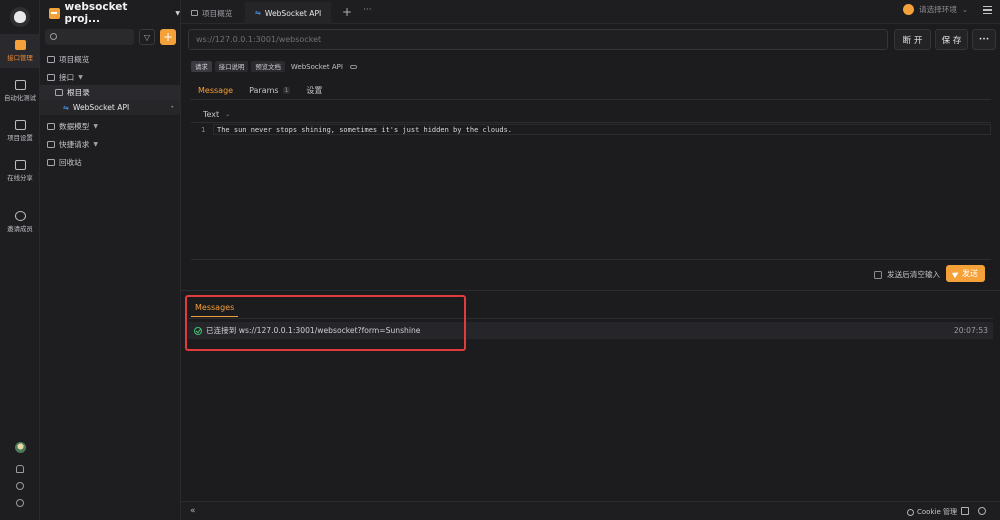 This screenshot has width=1000, height=520. What do you see at coordinates (590, 510) in the screenshot?
I see `status-bar: « Cookie 管理` at bounding box center [590, 510].